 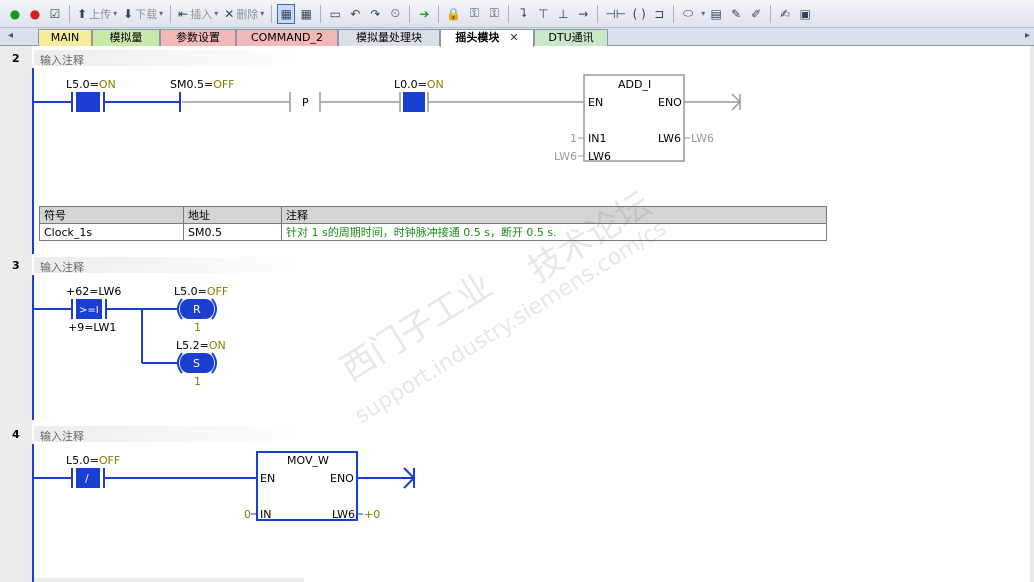 I want to click on contact-address: L0.0=ON, so click(x=419, y=84).